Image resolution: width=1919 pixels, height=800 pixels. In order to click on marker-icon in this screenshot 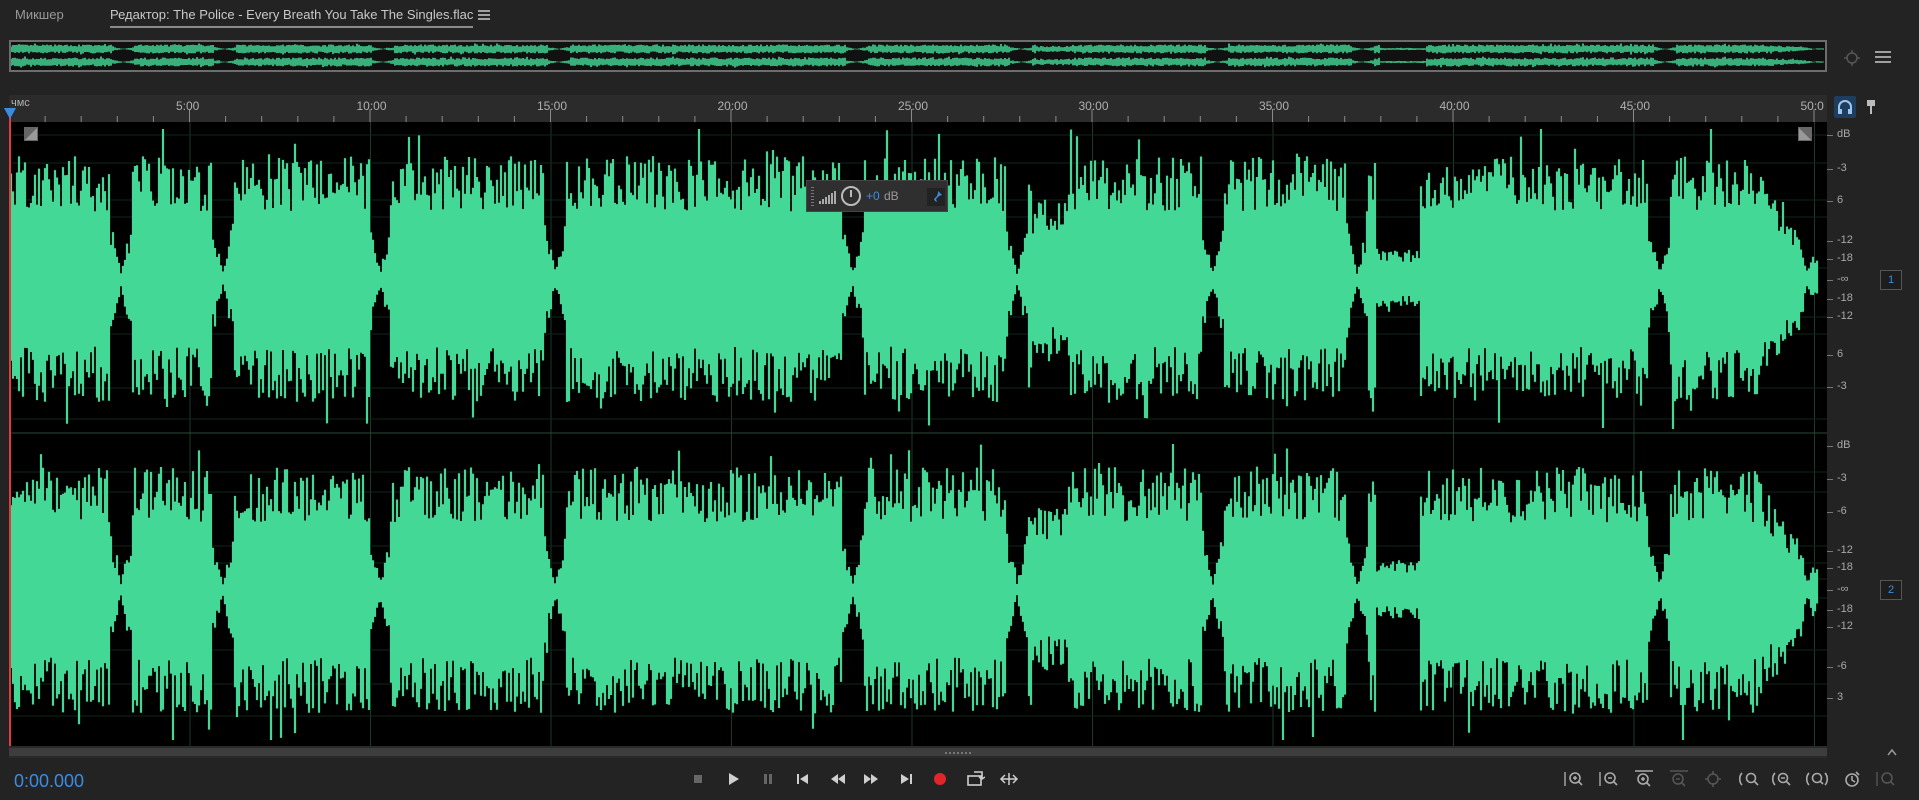, I will do `click(1871, 107)`.